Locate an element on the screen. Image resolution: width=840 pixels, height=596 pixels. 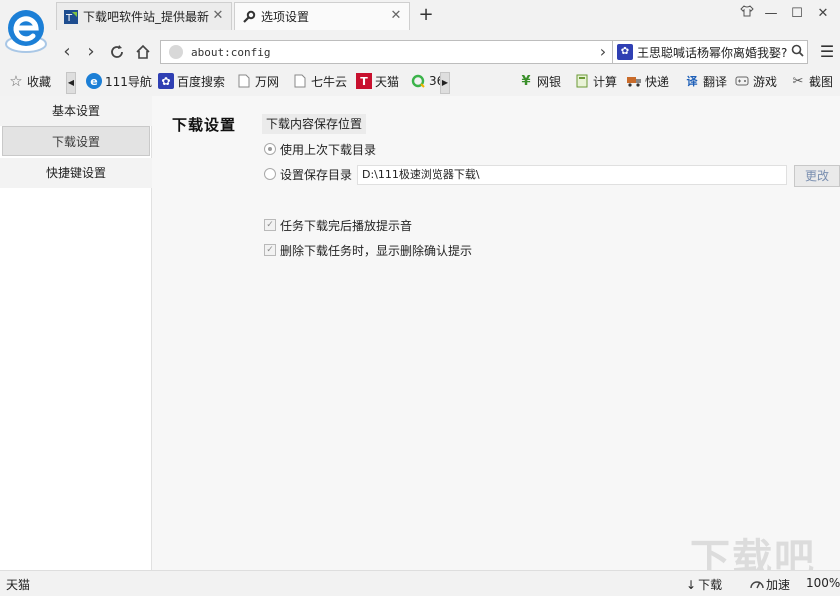
bookmark-baidu: ✿ 百度搜索 is located at coordinates (191, 81).